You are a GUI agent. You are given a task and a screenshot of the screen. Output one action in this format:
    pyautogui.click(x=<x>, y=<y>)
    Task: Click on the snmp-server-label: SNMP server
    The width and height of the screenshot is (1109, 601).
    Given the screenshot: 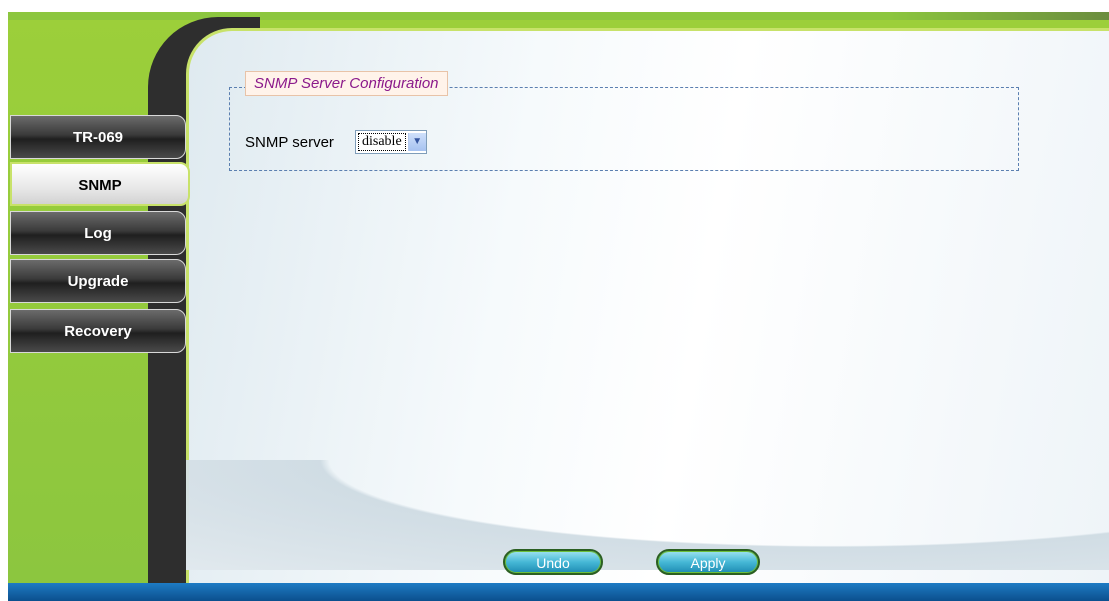 What is the action you would take?
    pyautogui.click(x=289, y=142)
    